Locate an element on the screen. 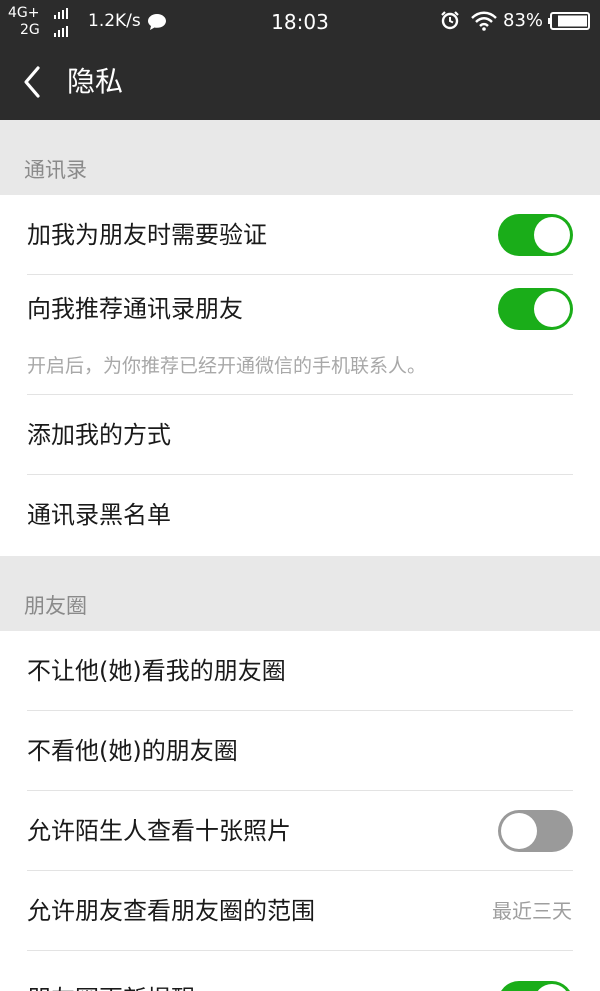 The width and height of the screenshot is (600, 991). setting-label: 朋友圈更新提醒 is located at coordinates (111, 975).